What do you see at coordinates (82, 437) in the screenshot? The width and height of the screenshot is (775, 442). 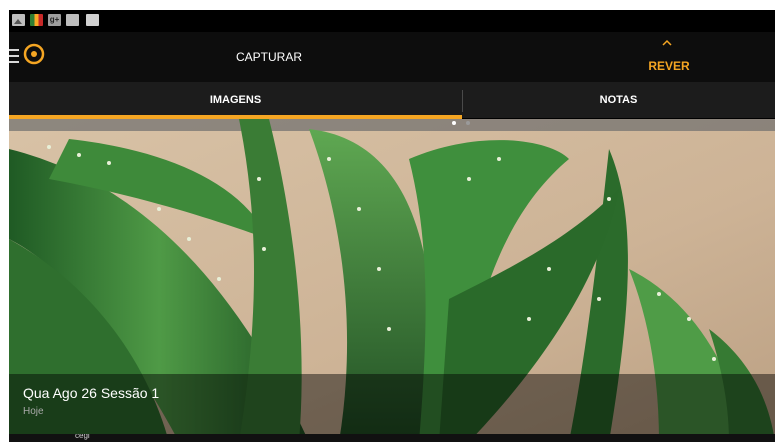 I see `next-session-label: cegi` at bounding box center [82, 437].